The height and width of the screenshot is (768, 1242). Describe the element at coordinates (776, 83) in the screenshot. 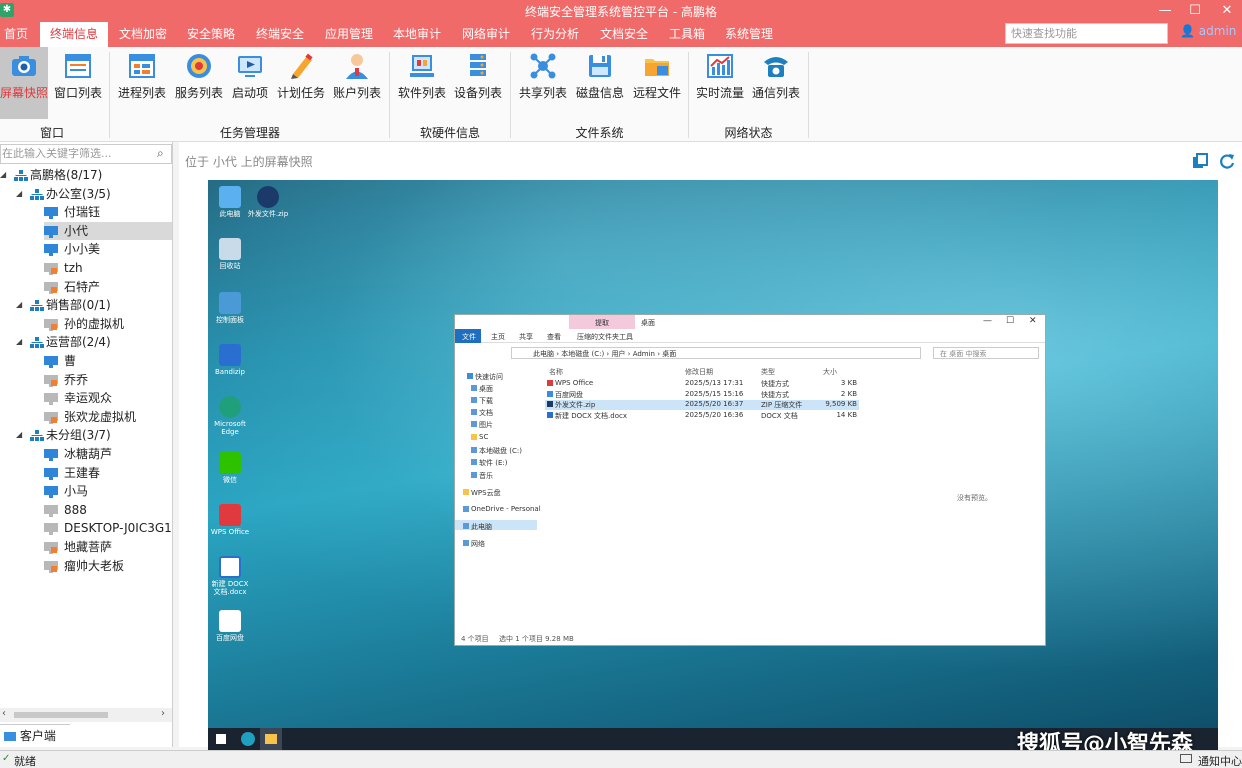

I see `communication-list-button: 通信列表` at that location.